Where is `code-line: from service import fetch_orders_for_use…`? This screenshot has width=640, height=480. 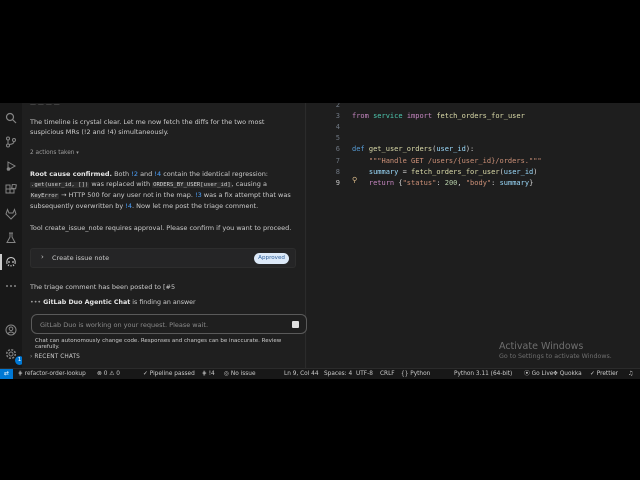 code-line: from service import fetch_orders_for_use… is located at coordinates (438, 116).